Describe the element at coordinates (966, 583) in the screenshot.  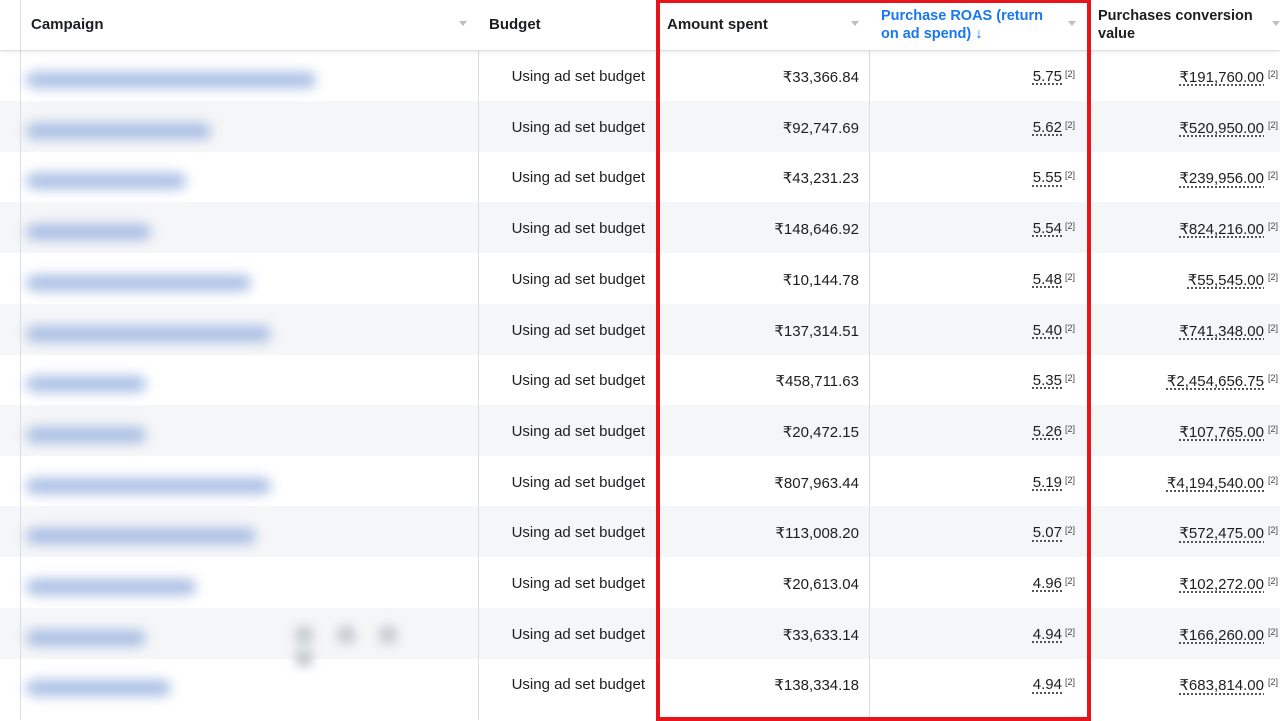
I see `roas-cell: 4.96` at that location.